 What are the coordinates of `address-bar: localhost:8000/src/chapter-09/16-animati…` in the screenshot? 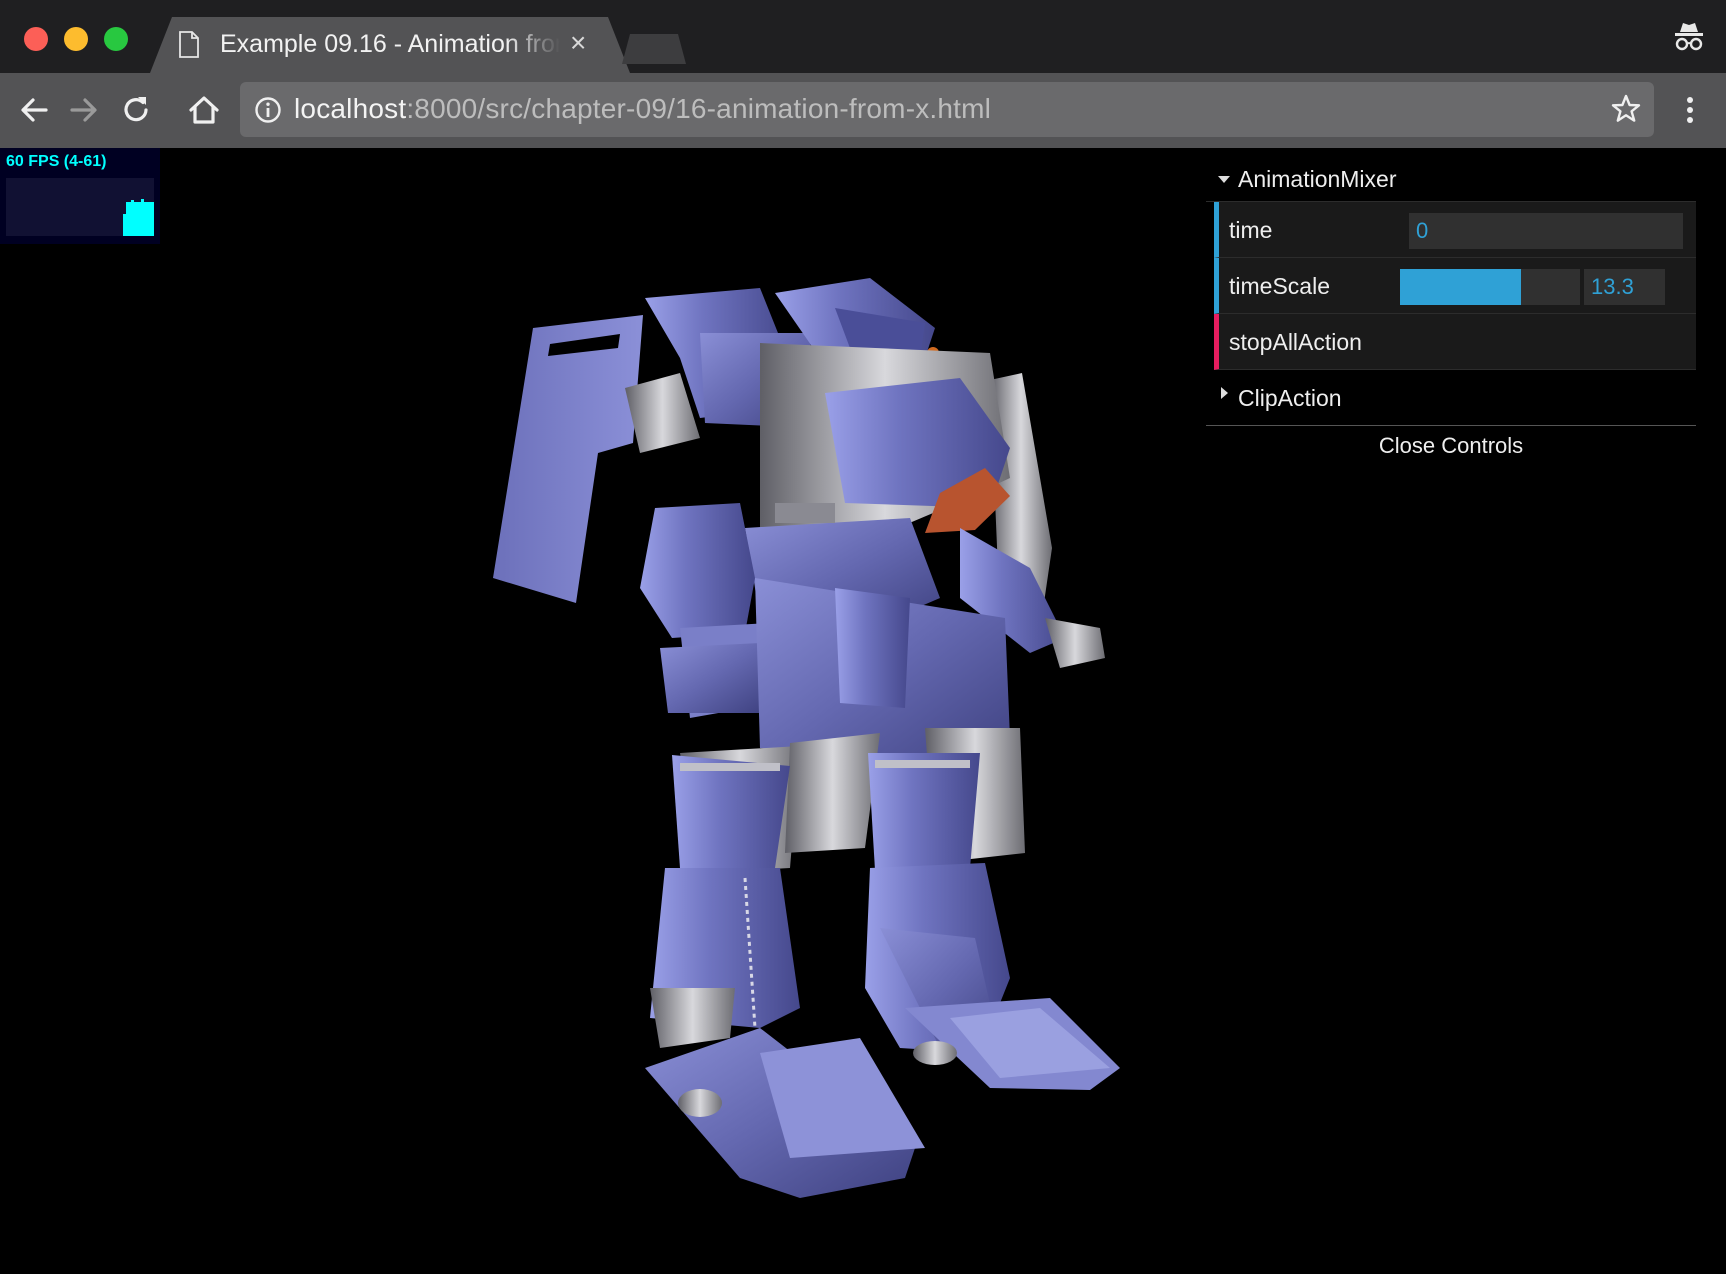 It's located at (947, 109).